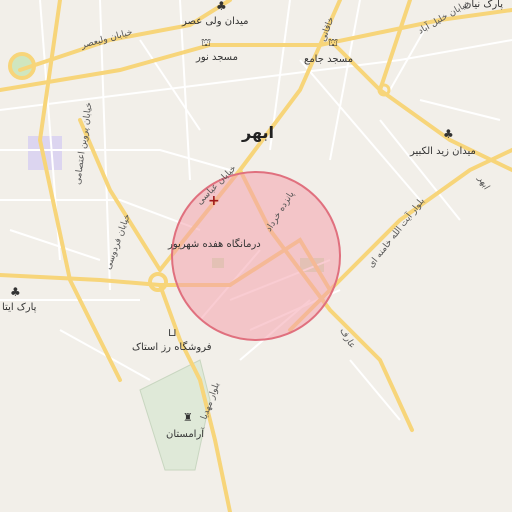 The width and height of the screenshot is (512, 512). Describe the element at coordinates (172, 332) in the screenshot. I see `shopping-cart-icon: ⊔` at that location.